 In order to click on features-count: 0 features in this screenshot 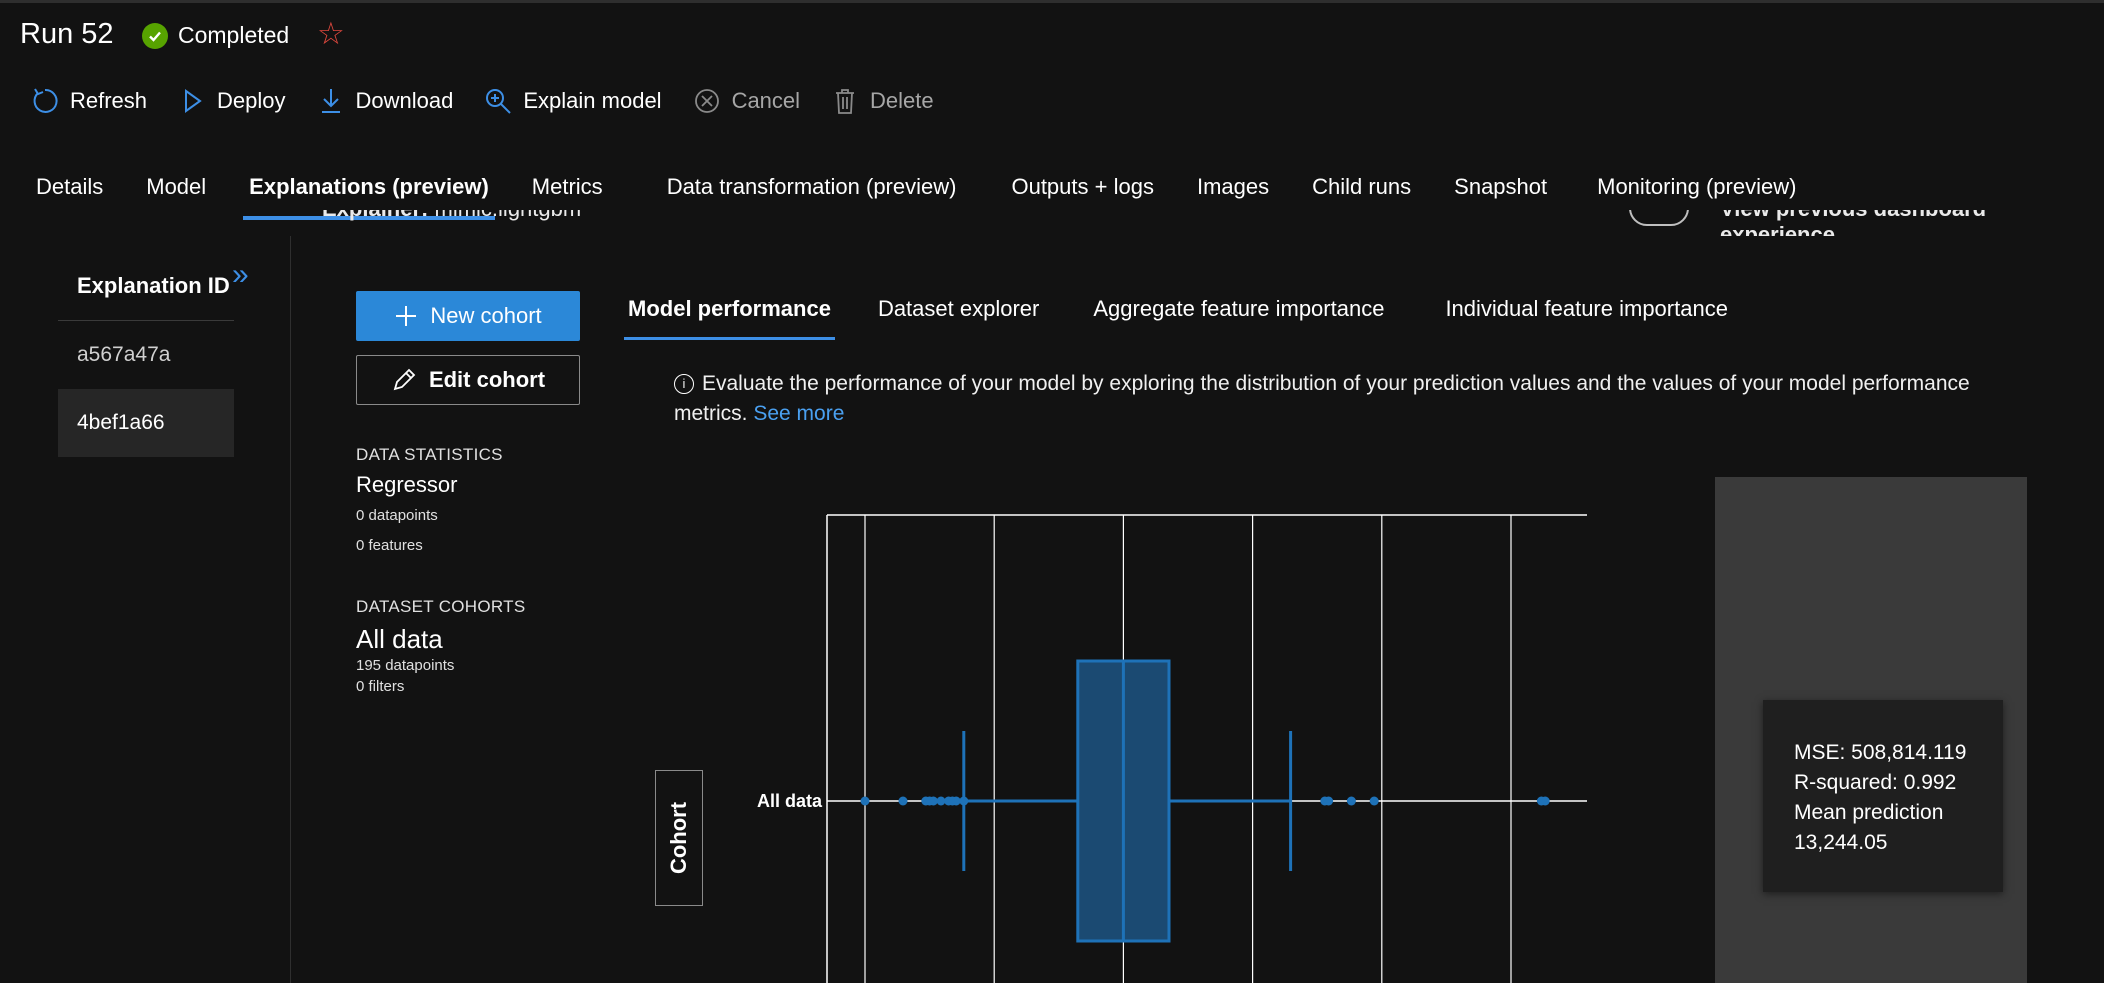, I will do `click(389, 545)`.